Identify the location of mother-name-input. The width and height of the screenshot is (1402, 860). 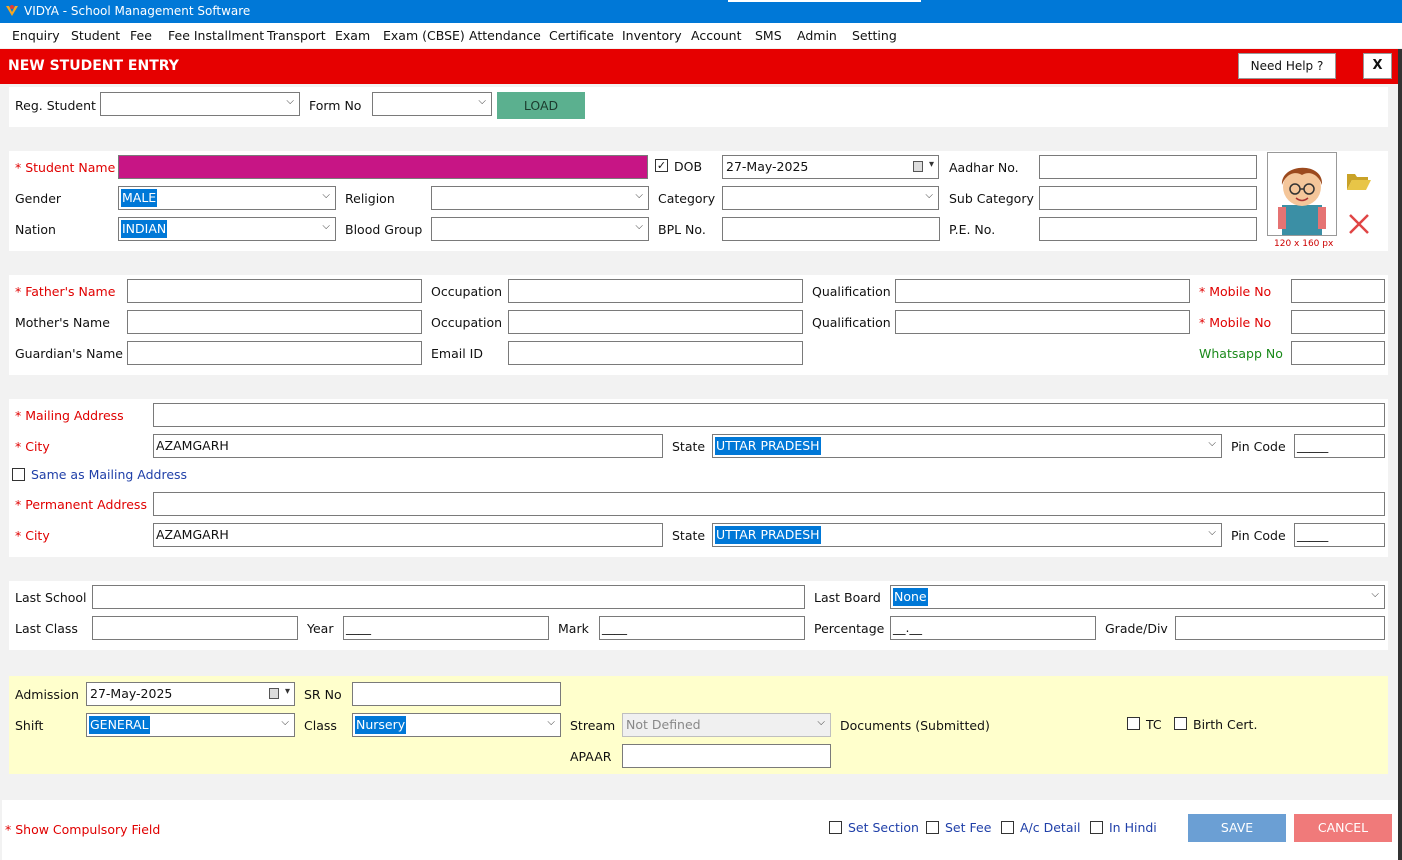
(274, 322).